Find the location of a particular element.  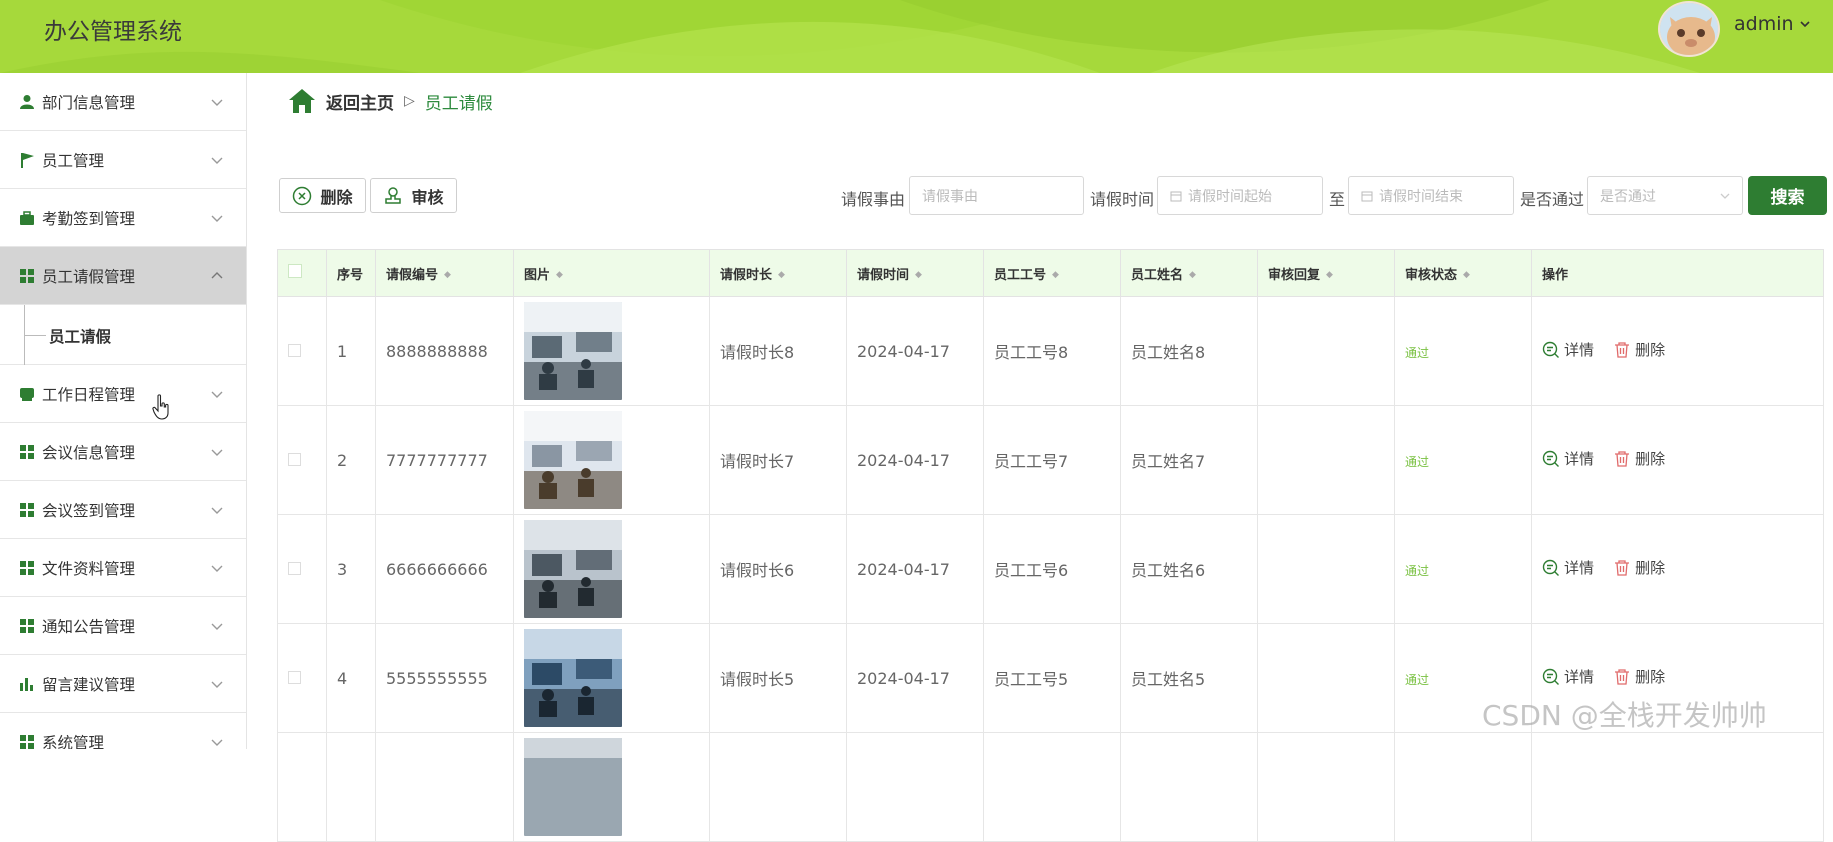

search-button: 搜索 is located at coordinates (1787, 195).